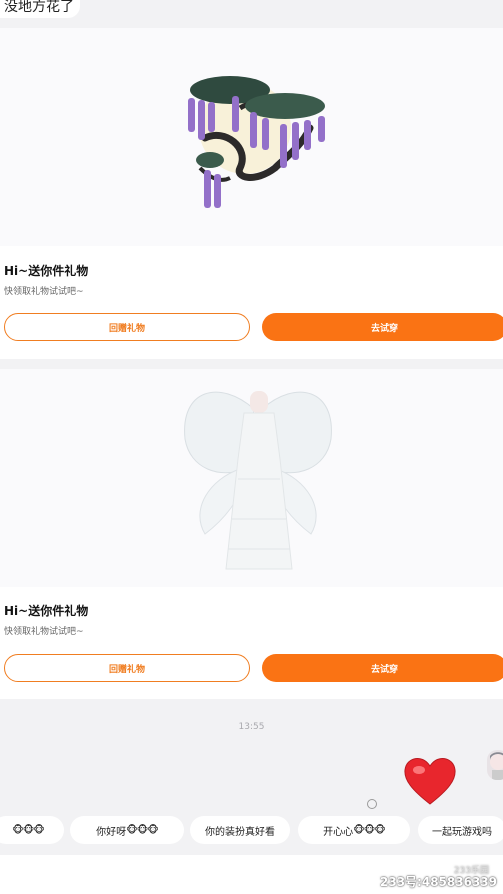  What do you see at coordinates (430, 781) in the screenshot?
I see `heart-icon` at bounding box center [430, 781].